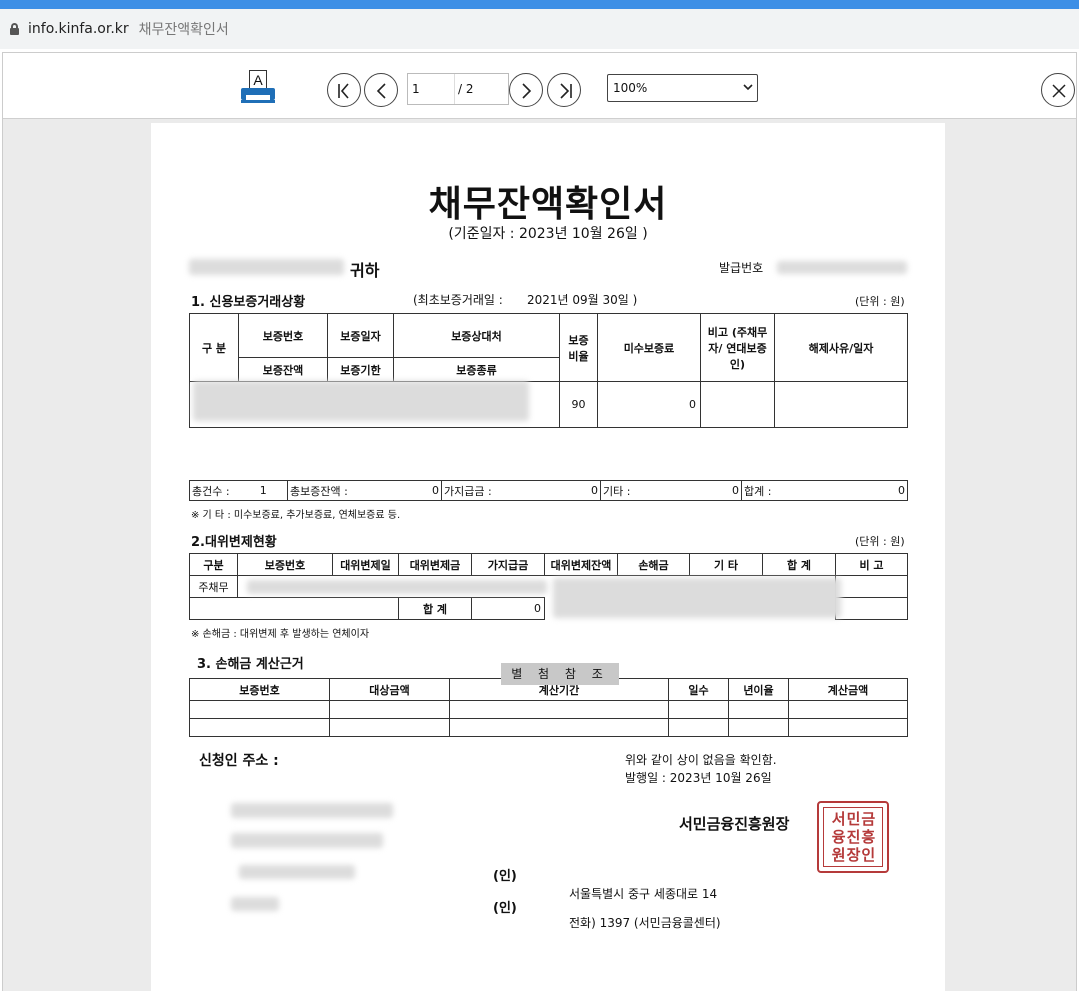 This screenshot has height=992, width=1079. I want to click on document-title: 채무잔액확인서, so click(548, 204).